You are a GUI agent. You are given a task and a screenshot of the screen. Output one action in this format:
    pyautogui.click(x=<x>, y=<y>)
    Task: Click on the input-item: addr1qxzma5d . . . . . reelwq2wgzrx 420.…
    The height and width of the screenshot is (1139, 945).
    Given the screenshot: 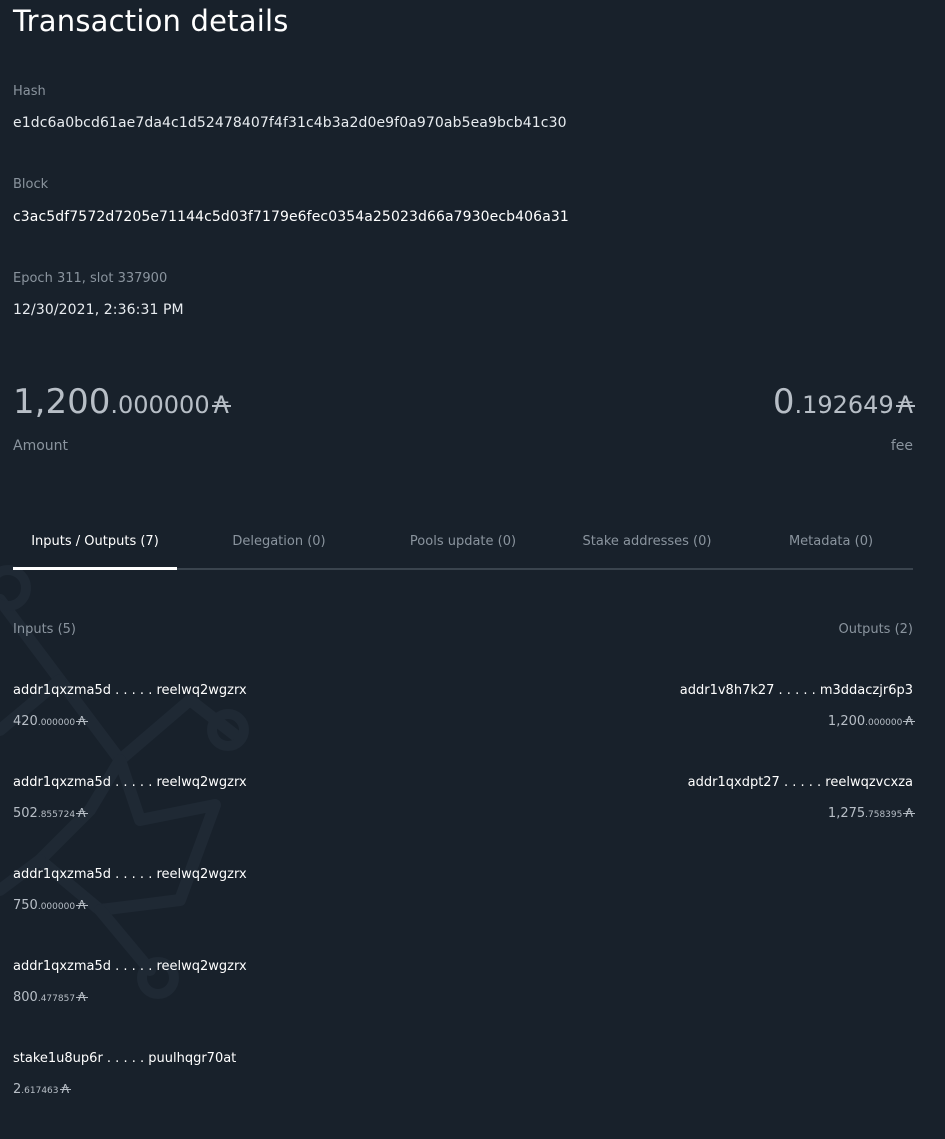 What is the action you would take?
    pyautogui.click(x=163, y=705)
    